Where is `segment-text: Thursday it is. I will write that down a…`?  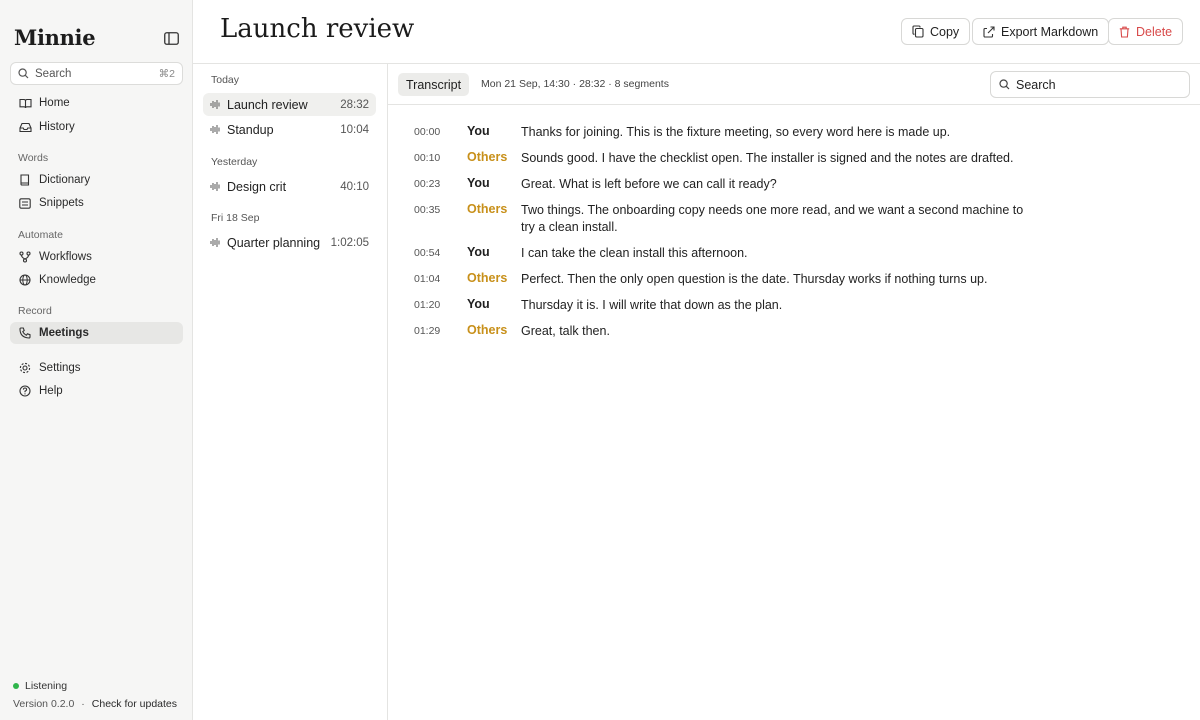
segment-text: Thursday it is. I will write that down a… is located at coordinates (652, 305).